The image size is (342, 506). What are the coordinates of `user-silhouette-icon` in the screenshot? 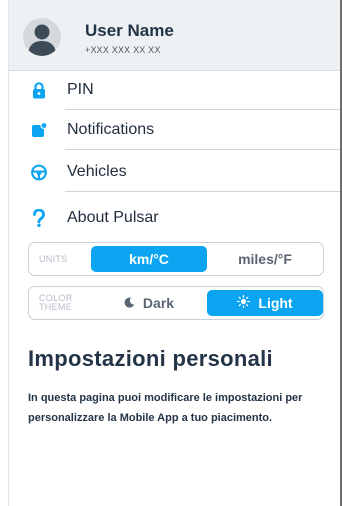 It's located at (42, 40).